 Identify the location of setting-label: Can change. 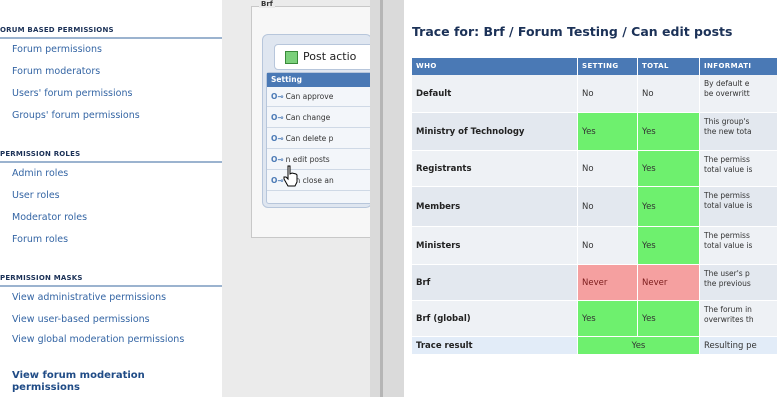
(308, 117).